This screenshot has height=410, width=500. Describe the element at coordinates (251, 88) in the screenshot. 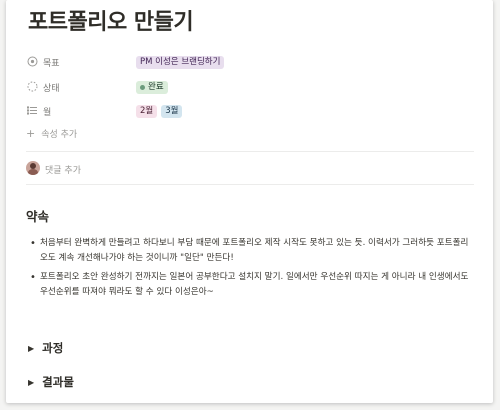

I see `property-row-status: 상태 완료` at that location.